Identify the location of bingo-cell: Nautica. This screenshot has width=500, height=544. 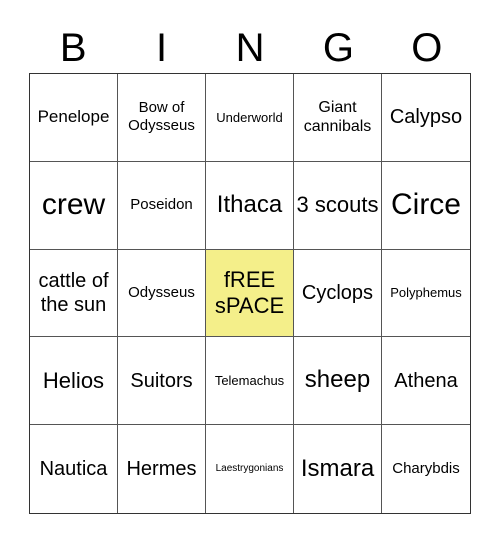
(74, 469).